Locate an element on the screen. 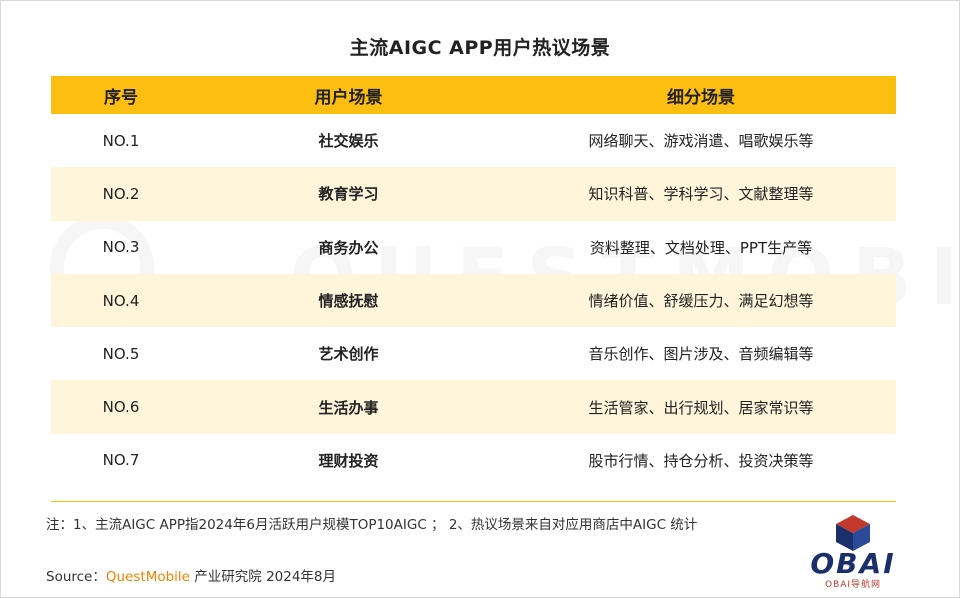  source-rest: 产业研究院 2024年8月 is located at coordinates (263, 577).